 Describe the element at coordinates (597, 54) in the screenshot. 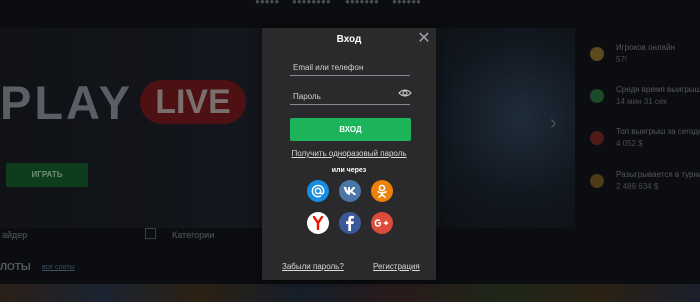

I see `players-icon` at that location.